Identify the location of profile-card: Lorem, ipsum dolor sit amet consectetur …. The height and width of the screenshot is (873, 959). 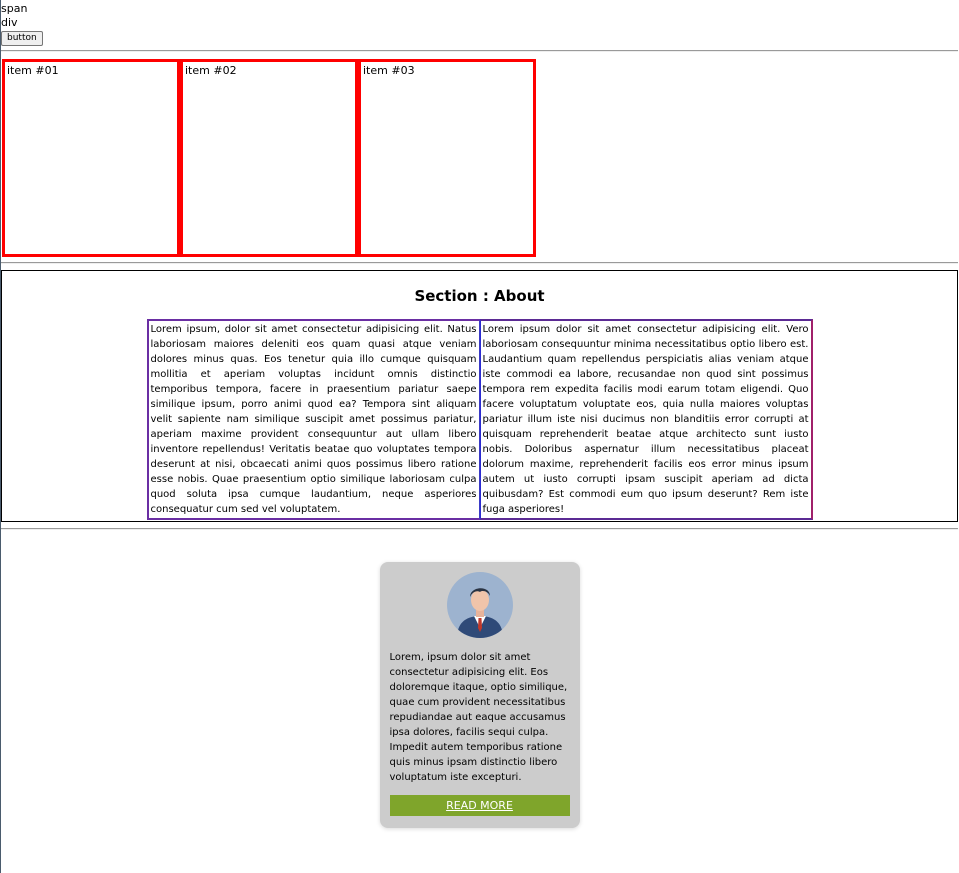
(479, 695).